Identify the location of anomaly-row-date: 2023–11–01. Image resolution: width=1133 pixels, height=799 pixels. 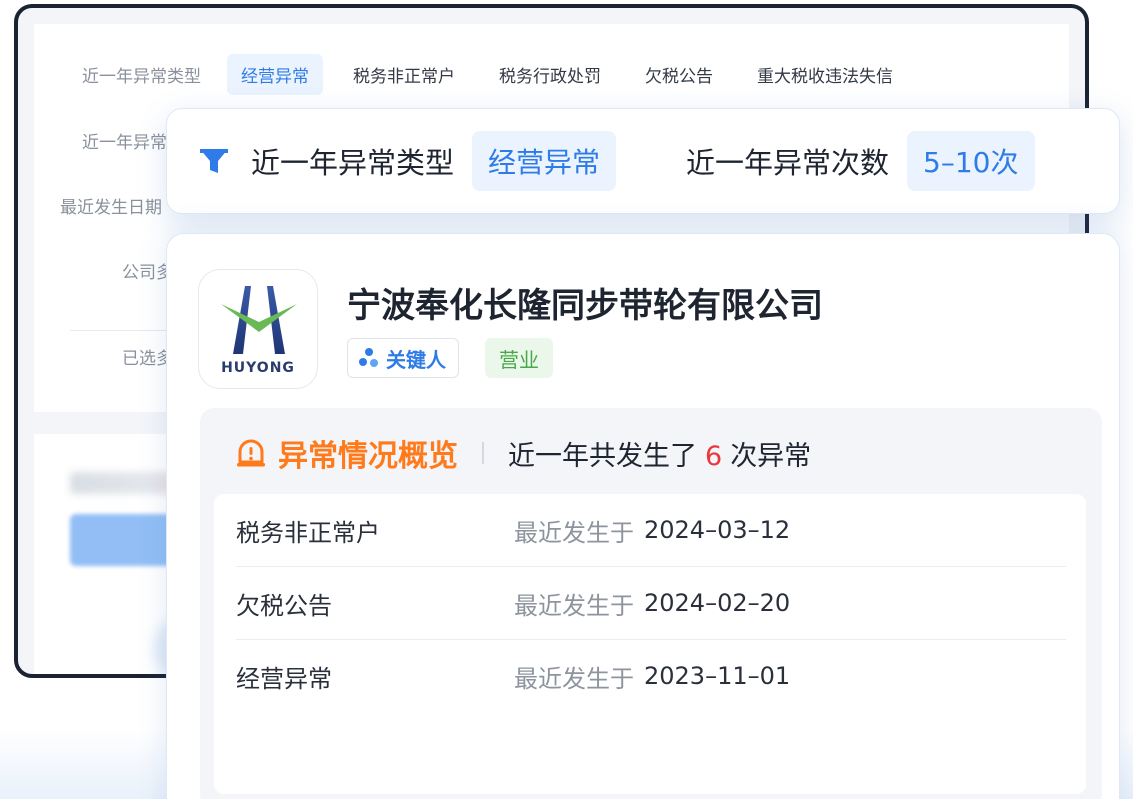
(717, 676).